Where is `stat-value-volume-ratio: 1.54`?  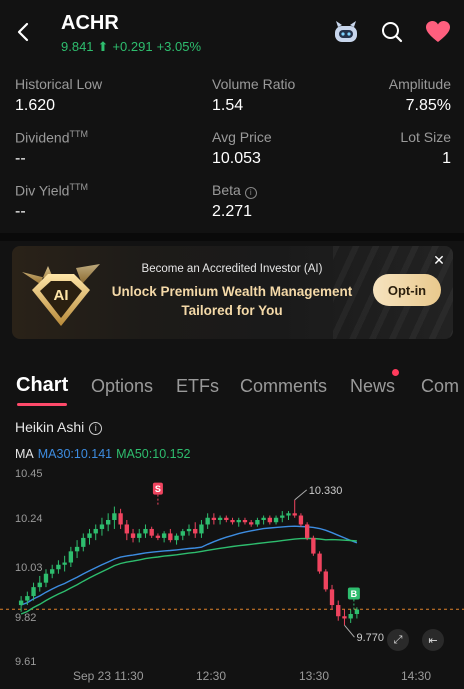
stat-value-volume-ratio: 1.54 is located at coordinates (228, 105).